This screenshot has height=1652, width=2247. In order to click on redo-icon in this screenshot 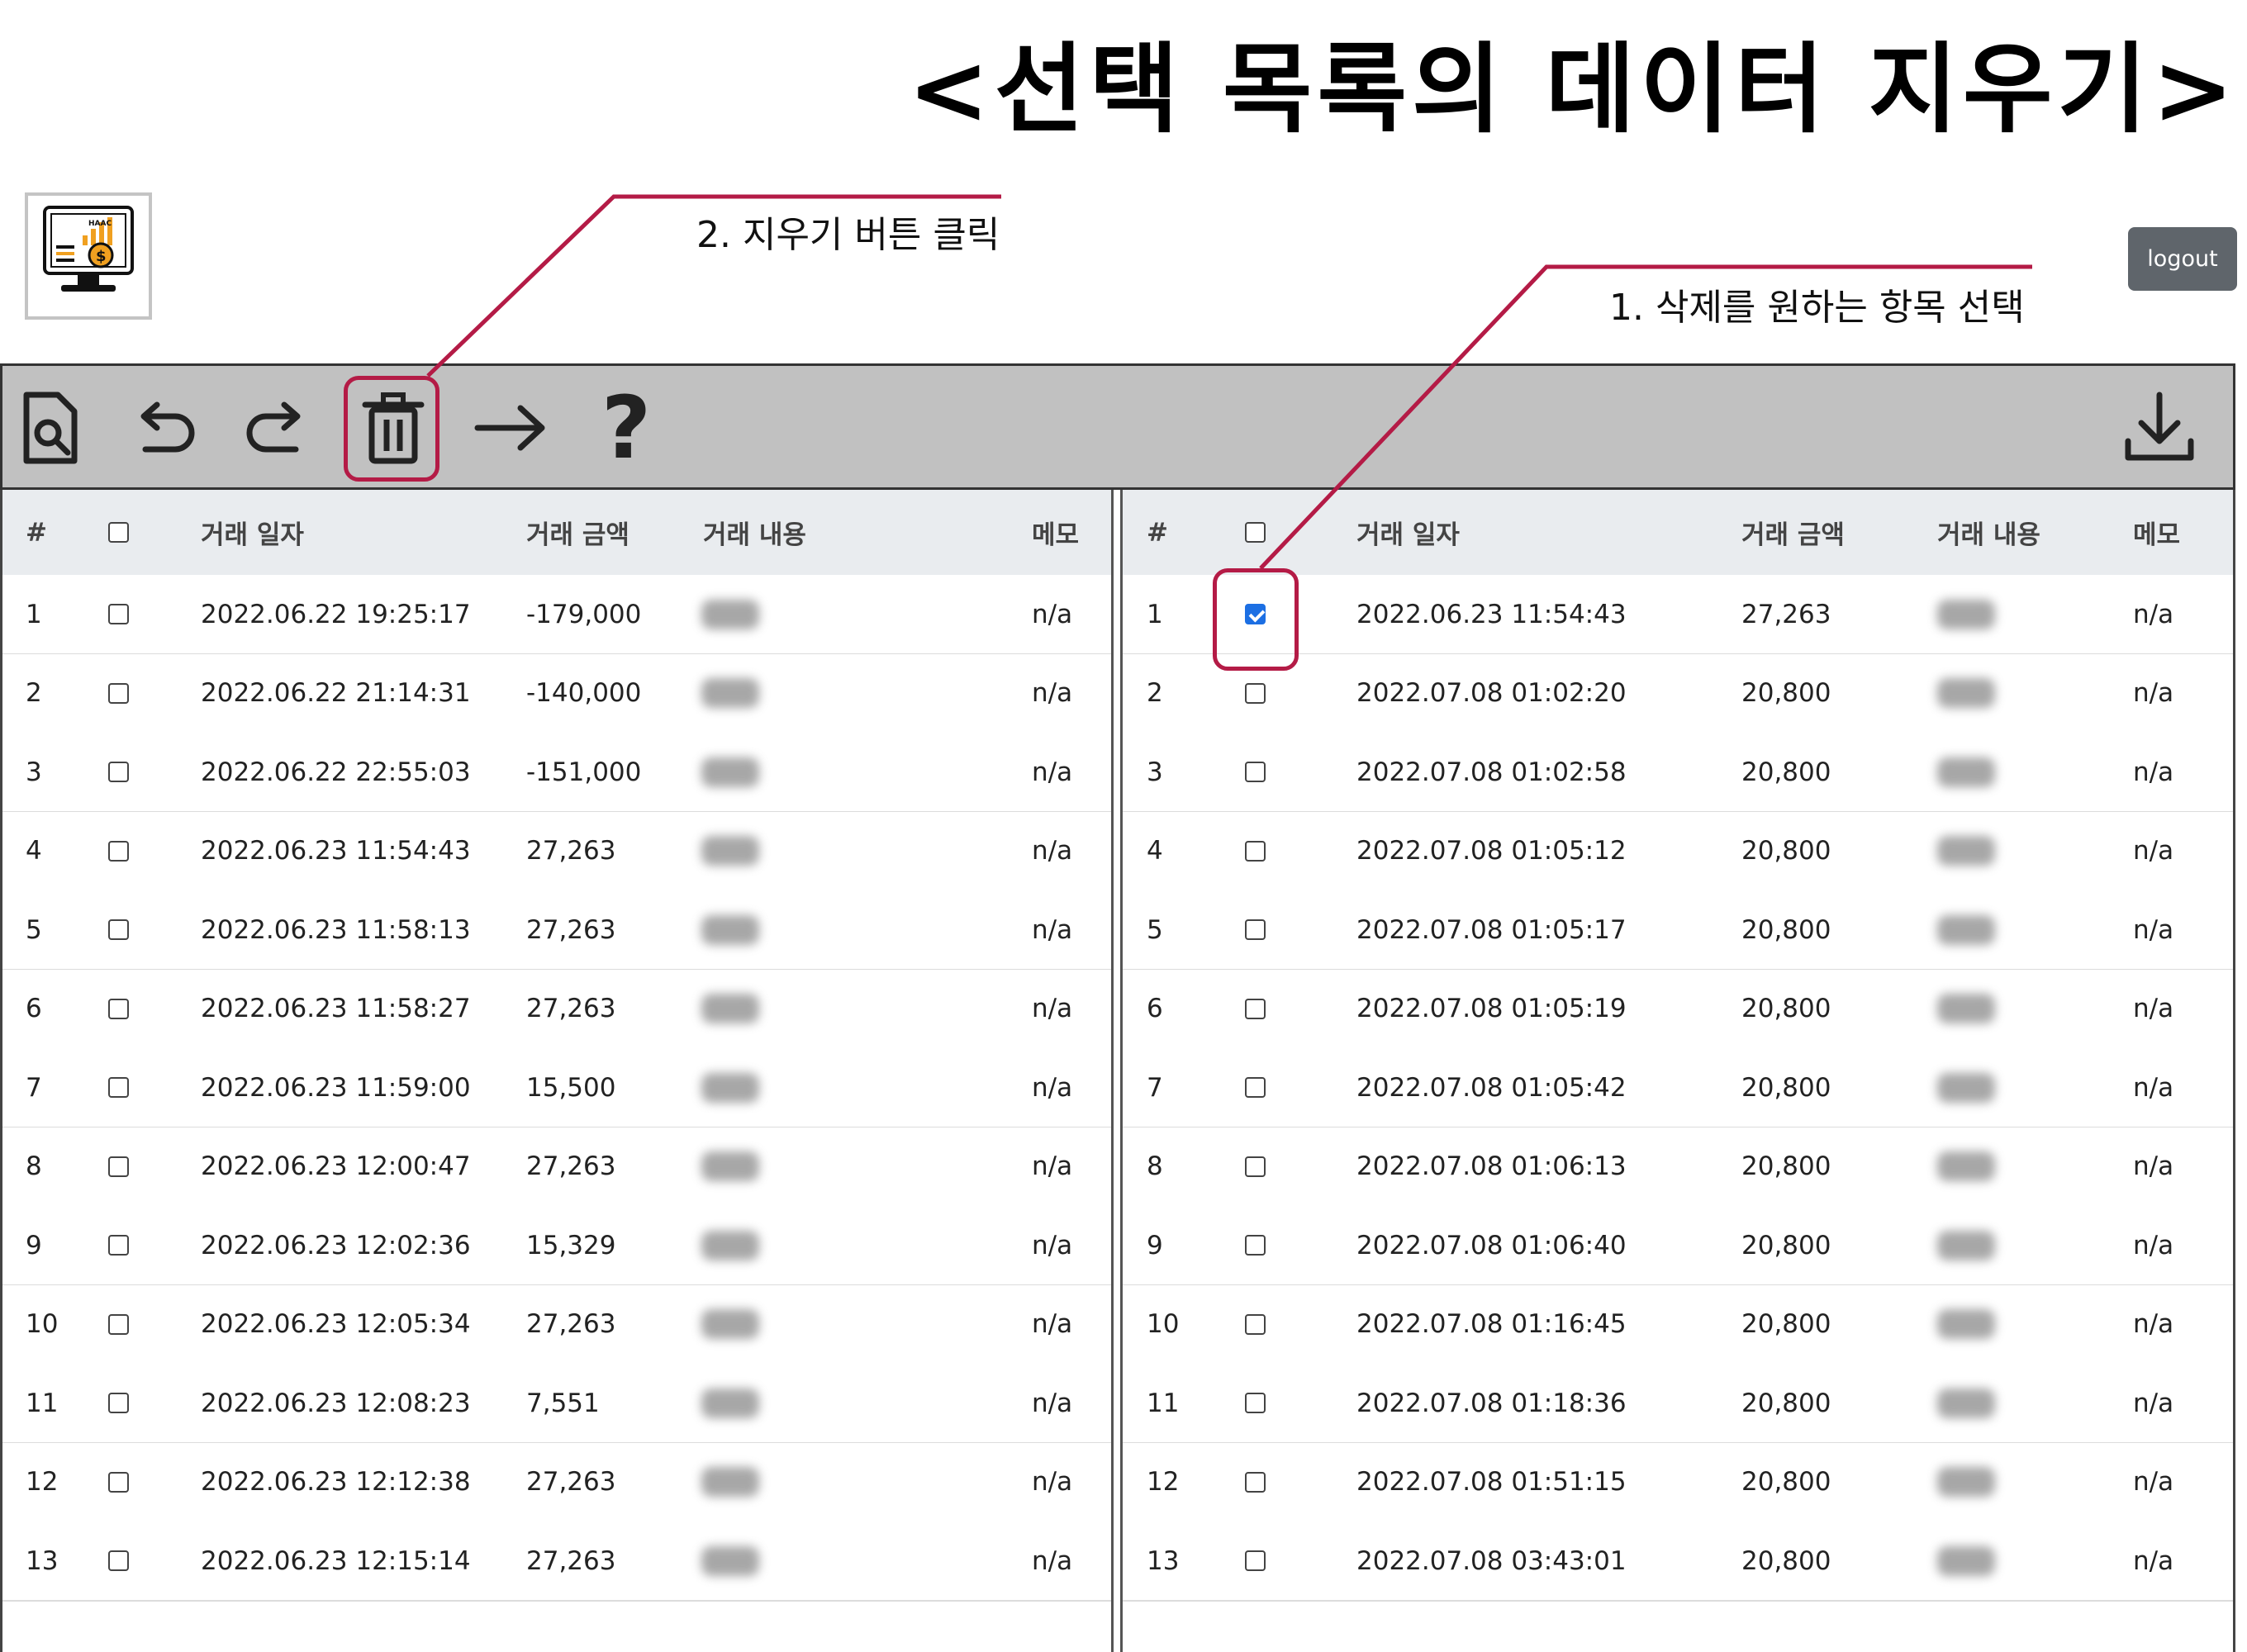, I will do `click(273, 427)`.